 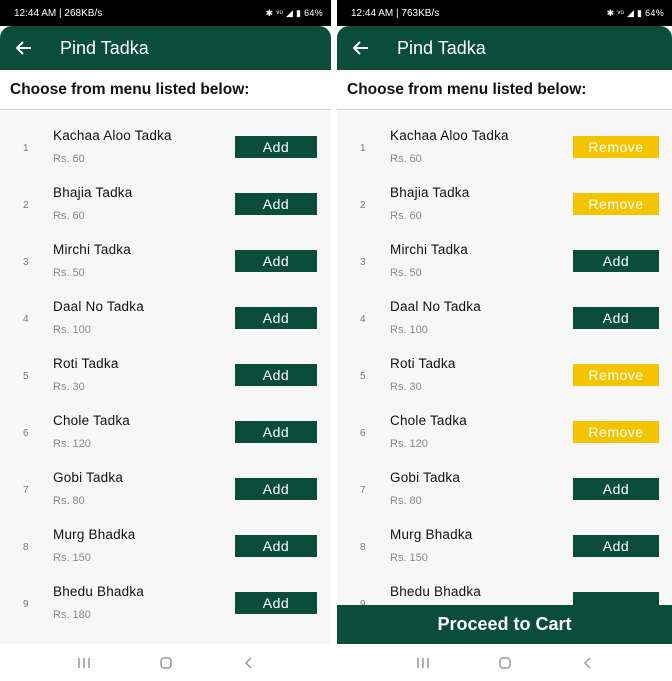 What do you see at coordinates (363, 148) in the screenshot?
I see `item-number: 1` at bounding box center [363, 148].